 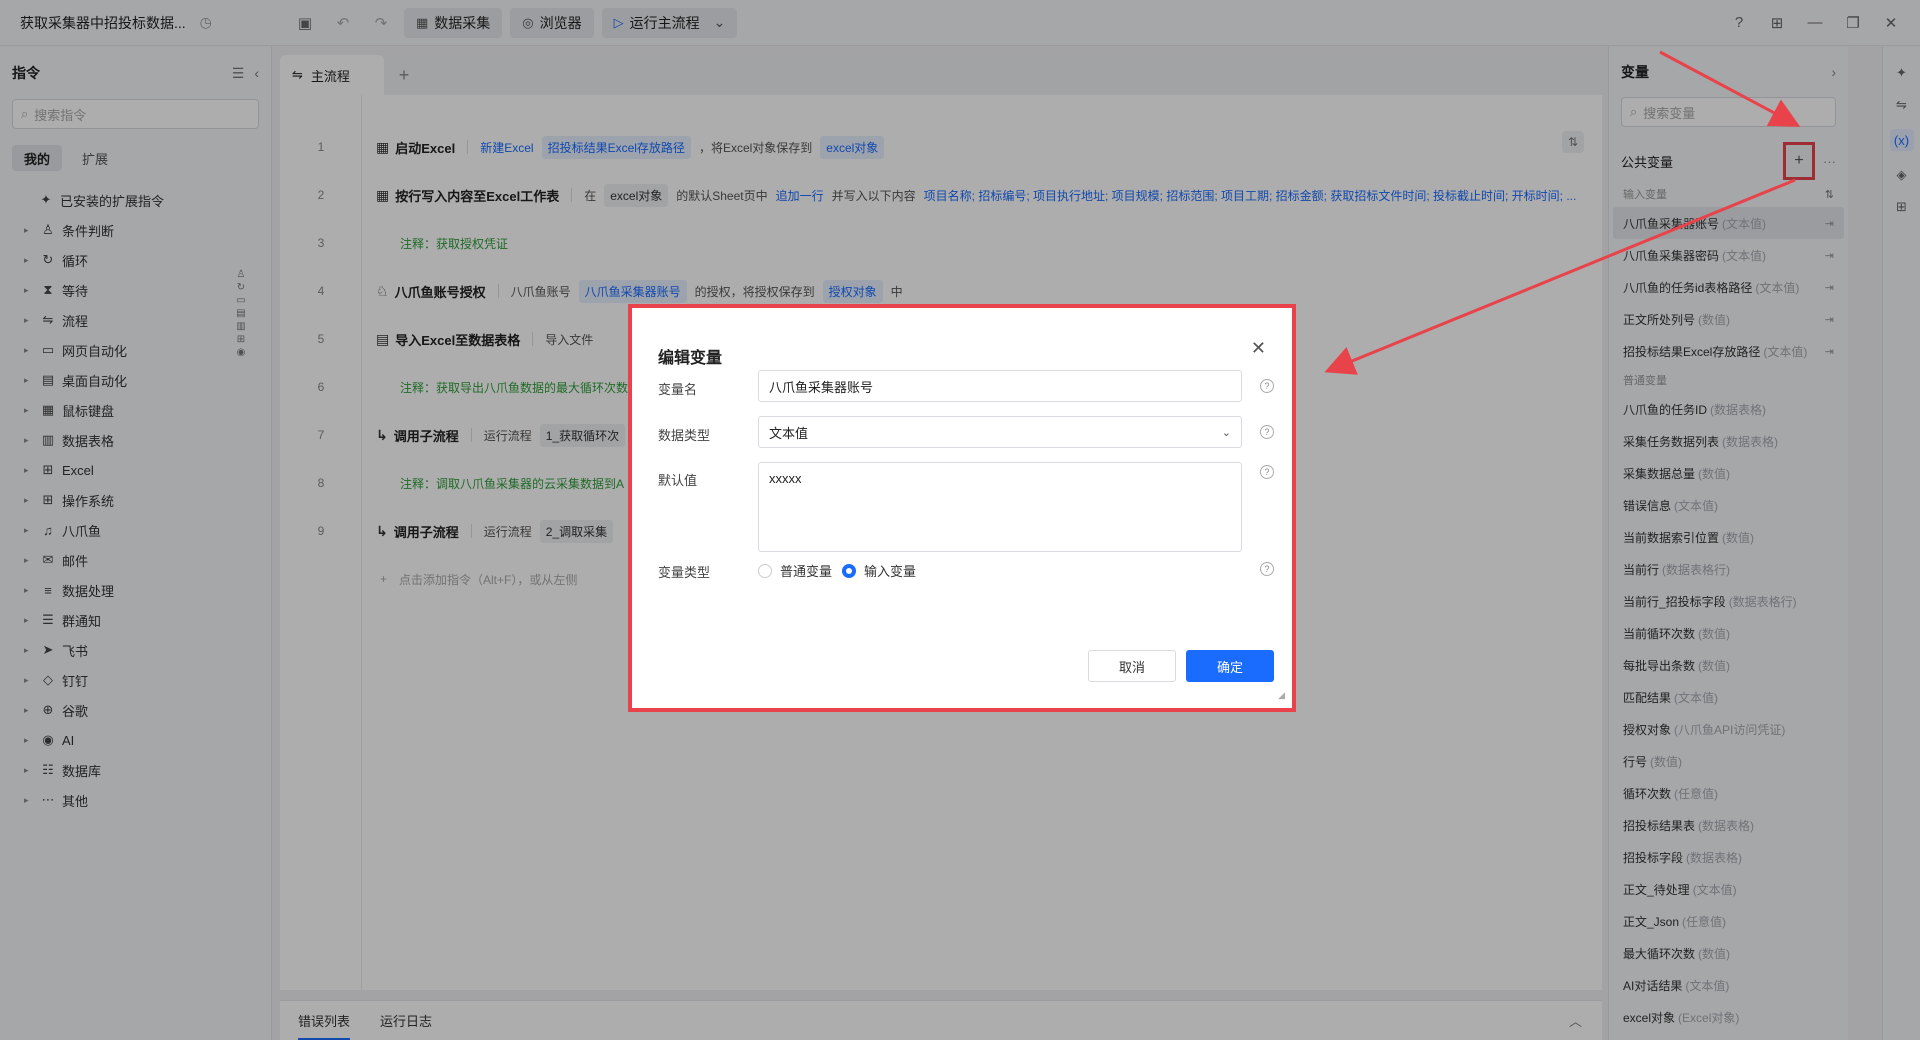 What do you see at coordinates (765, 570) in the screenshot?
I see `radio-unchecked-icon` at bounding box center [765, 570].